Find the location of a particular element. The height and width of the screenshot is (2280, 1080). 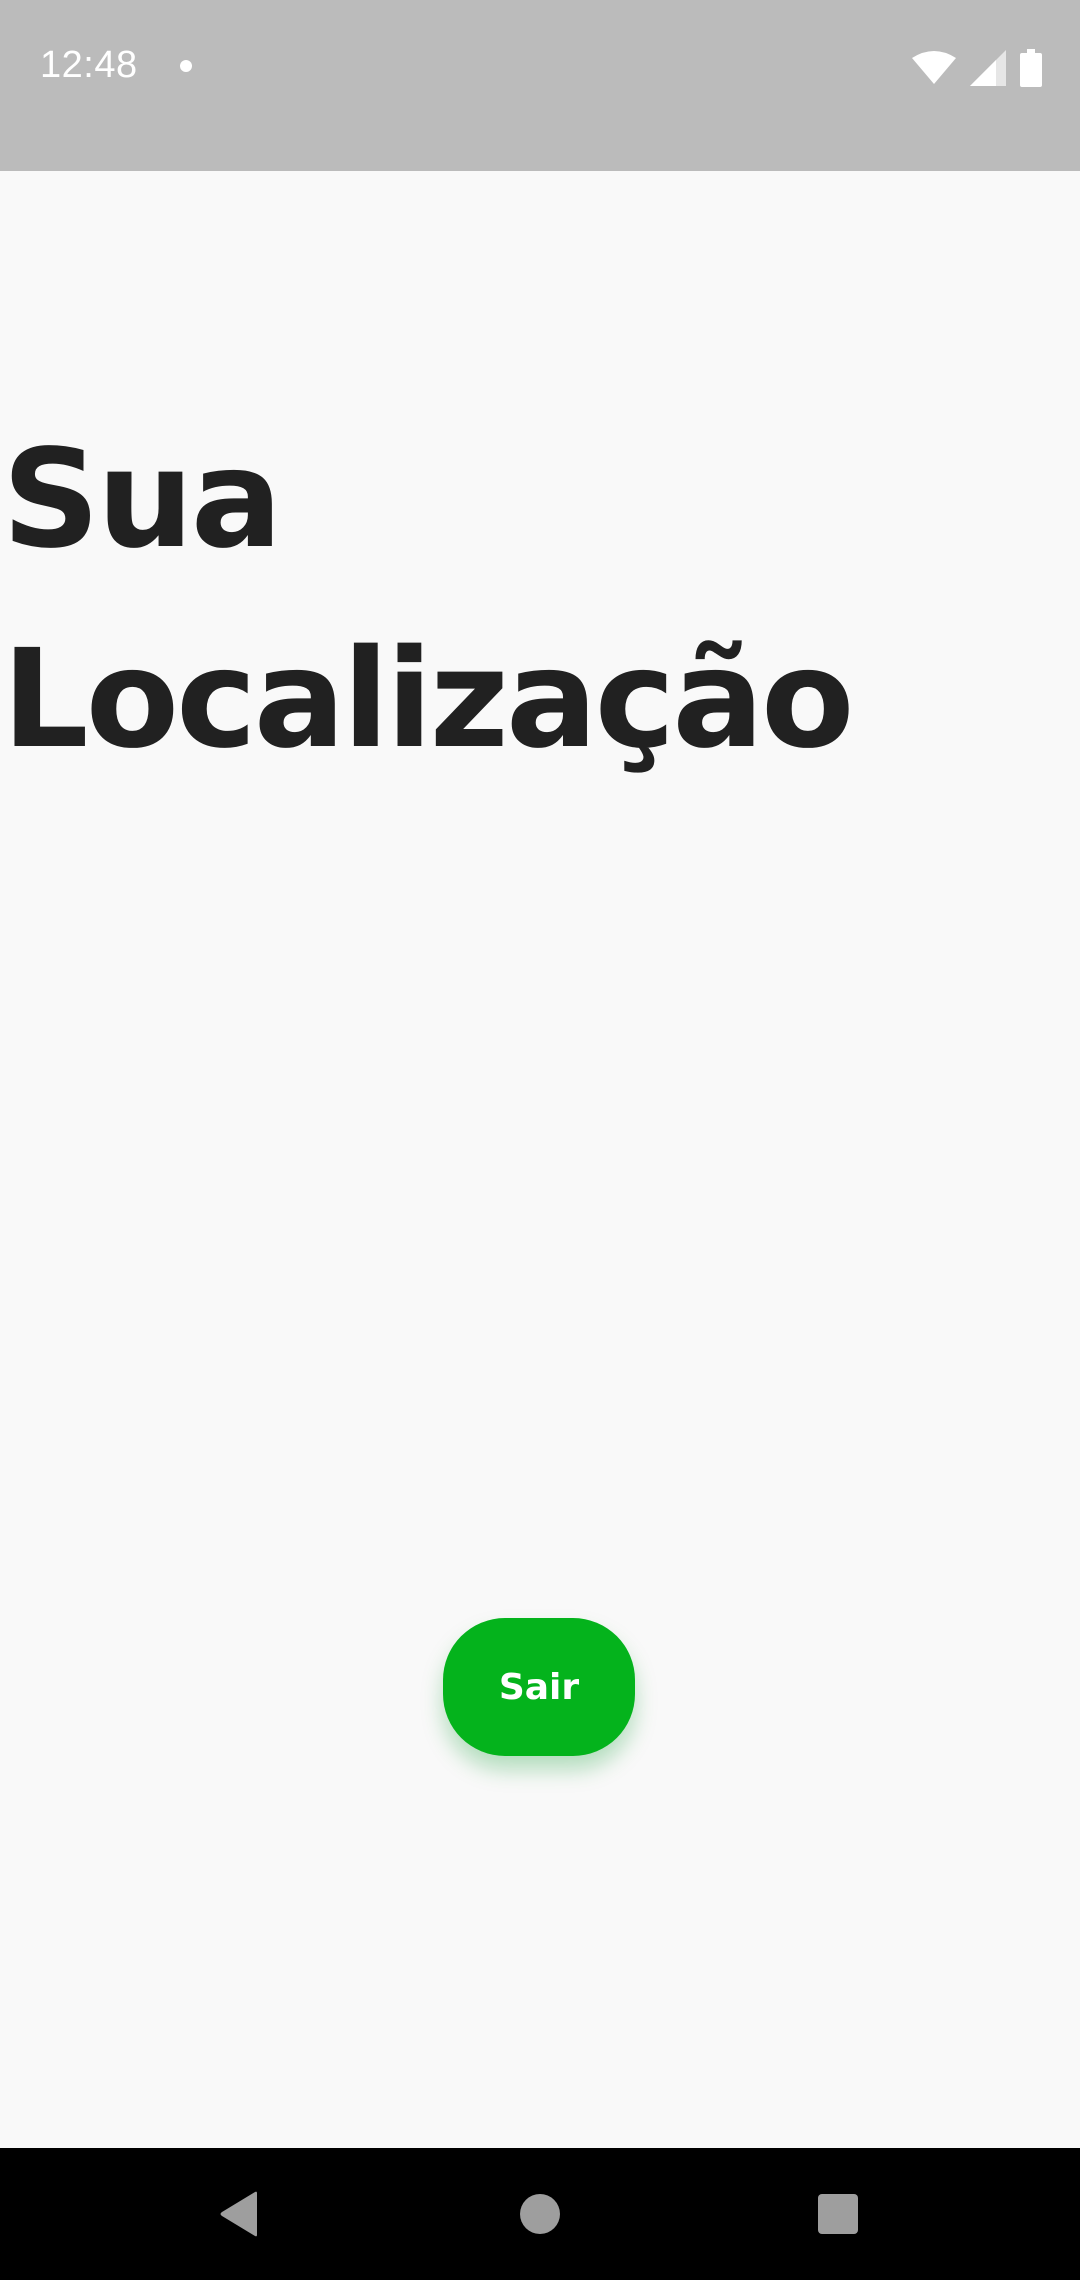

back-icon is located at coordinates (238, 2214).